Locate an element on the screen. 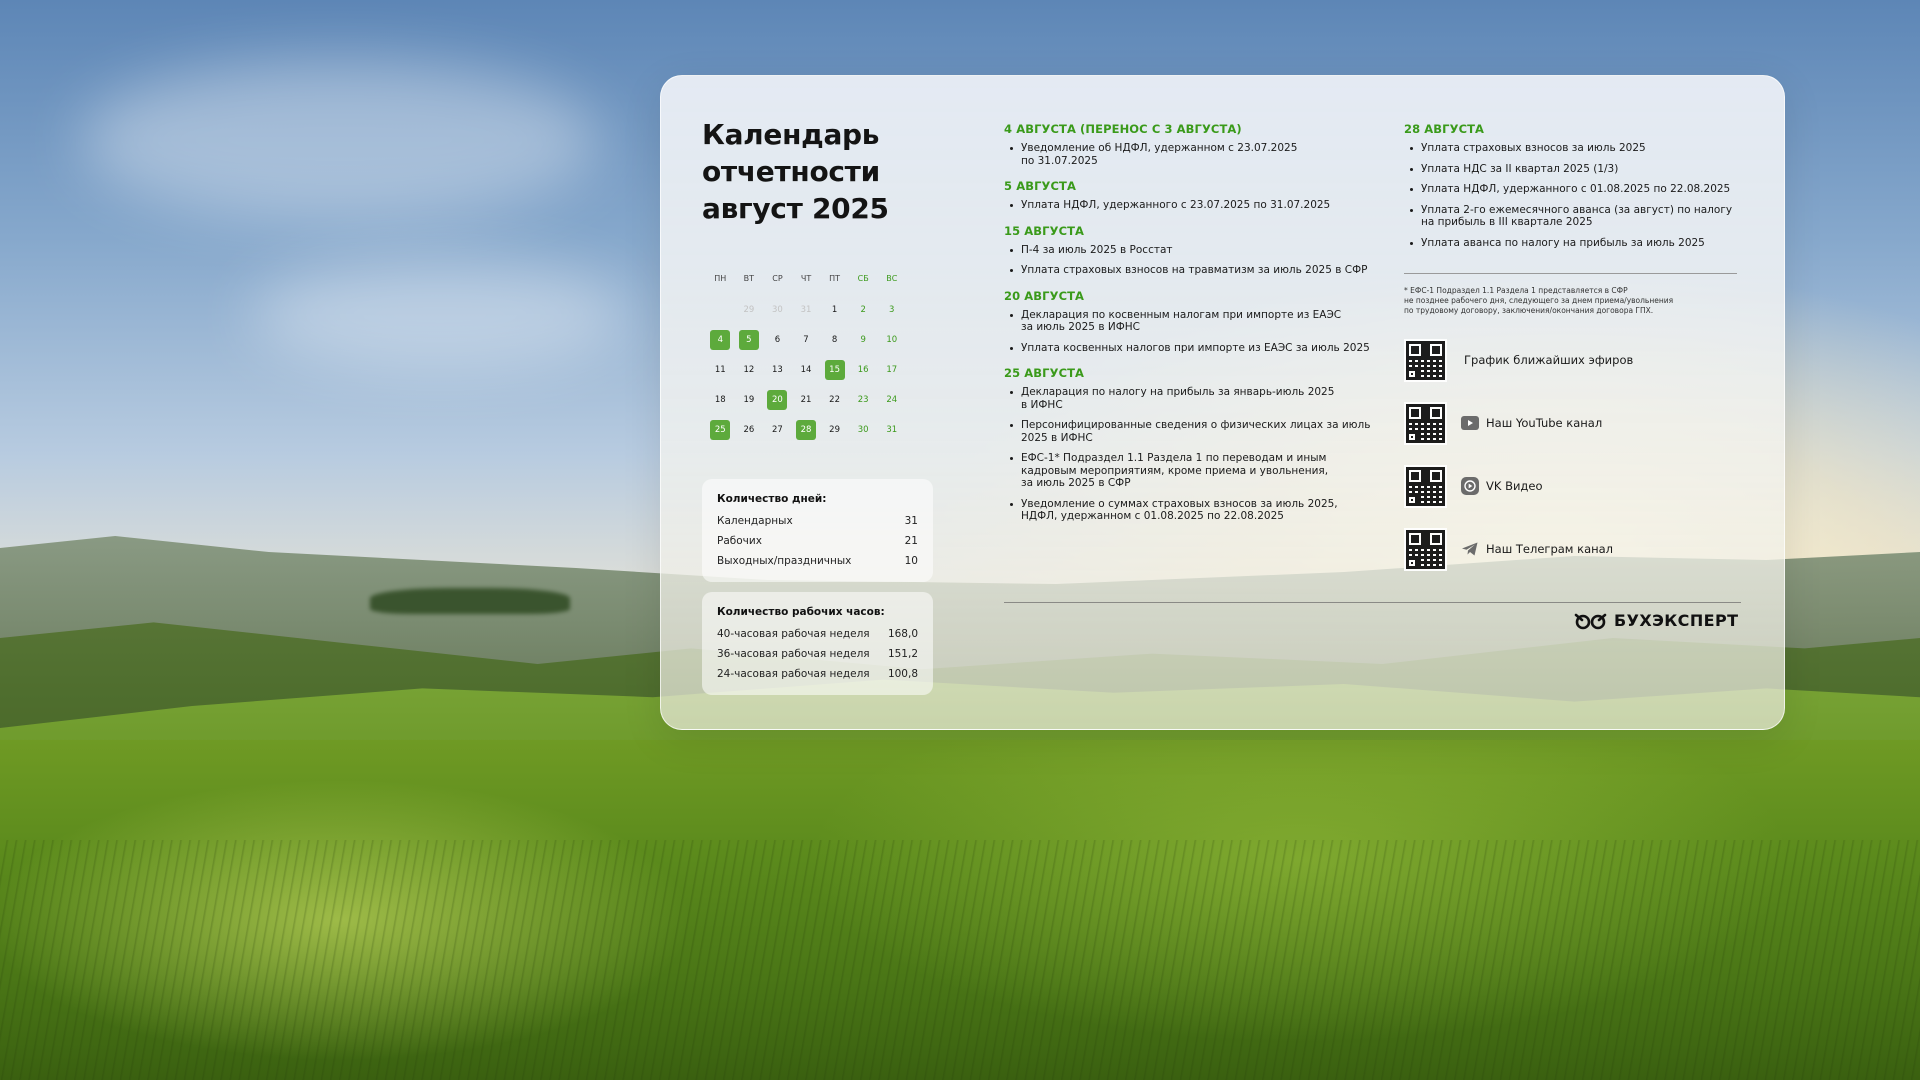 The image size is (1920, 1080). calendar-day-number: 29 is located at coordinates (749, 310).